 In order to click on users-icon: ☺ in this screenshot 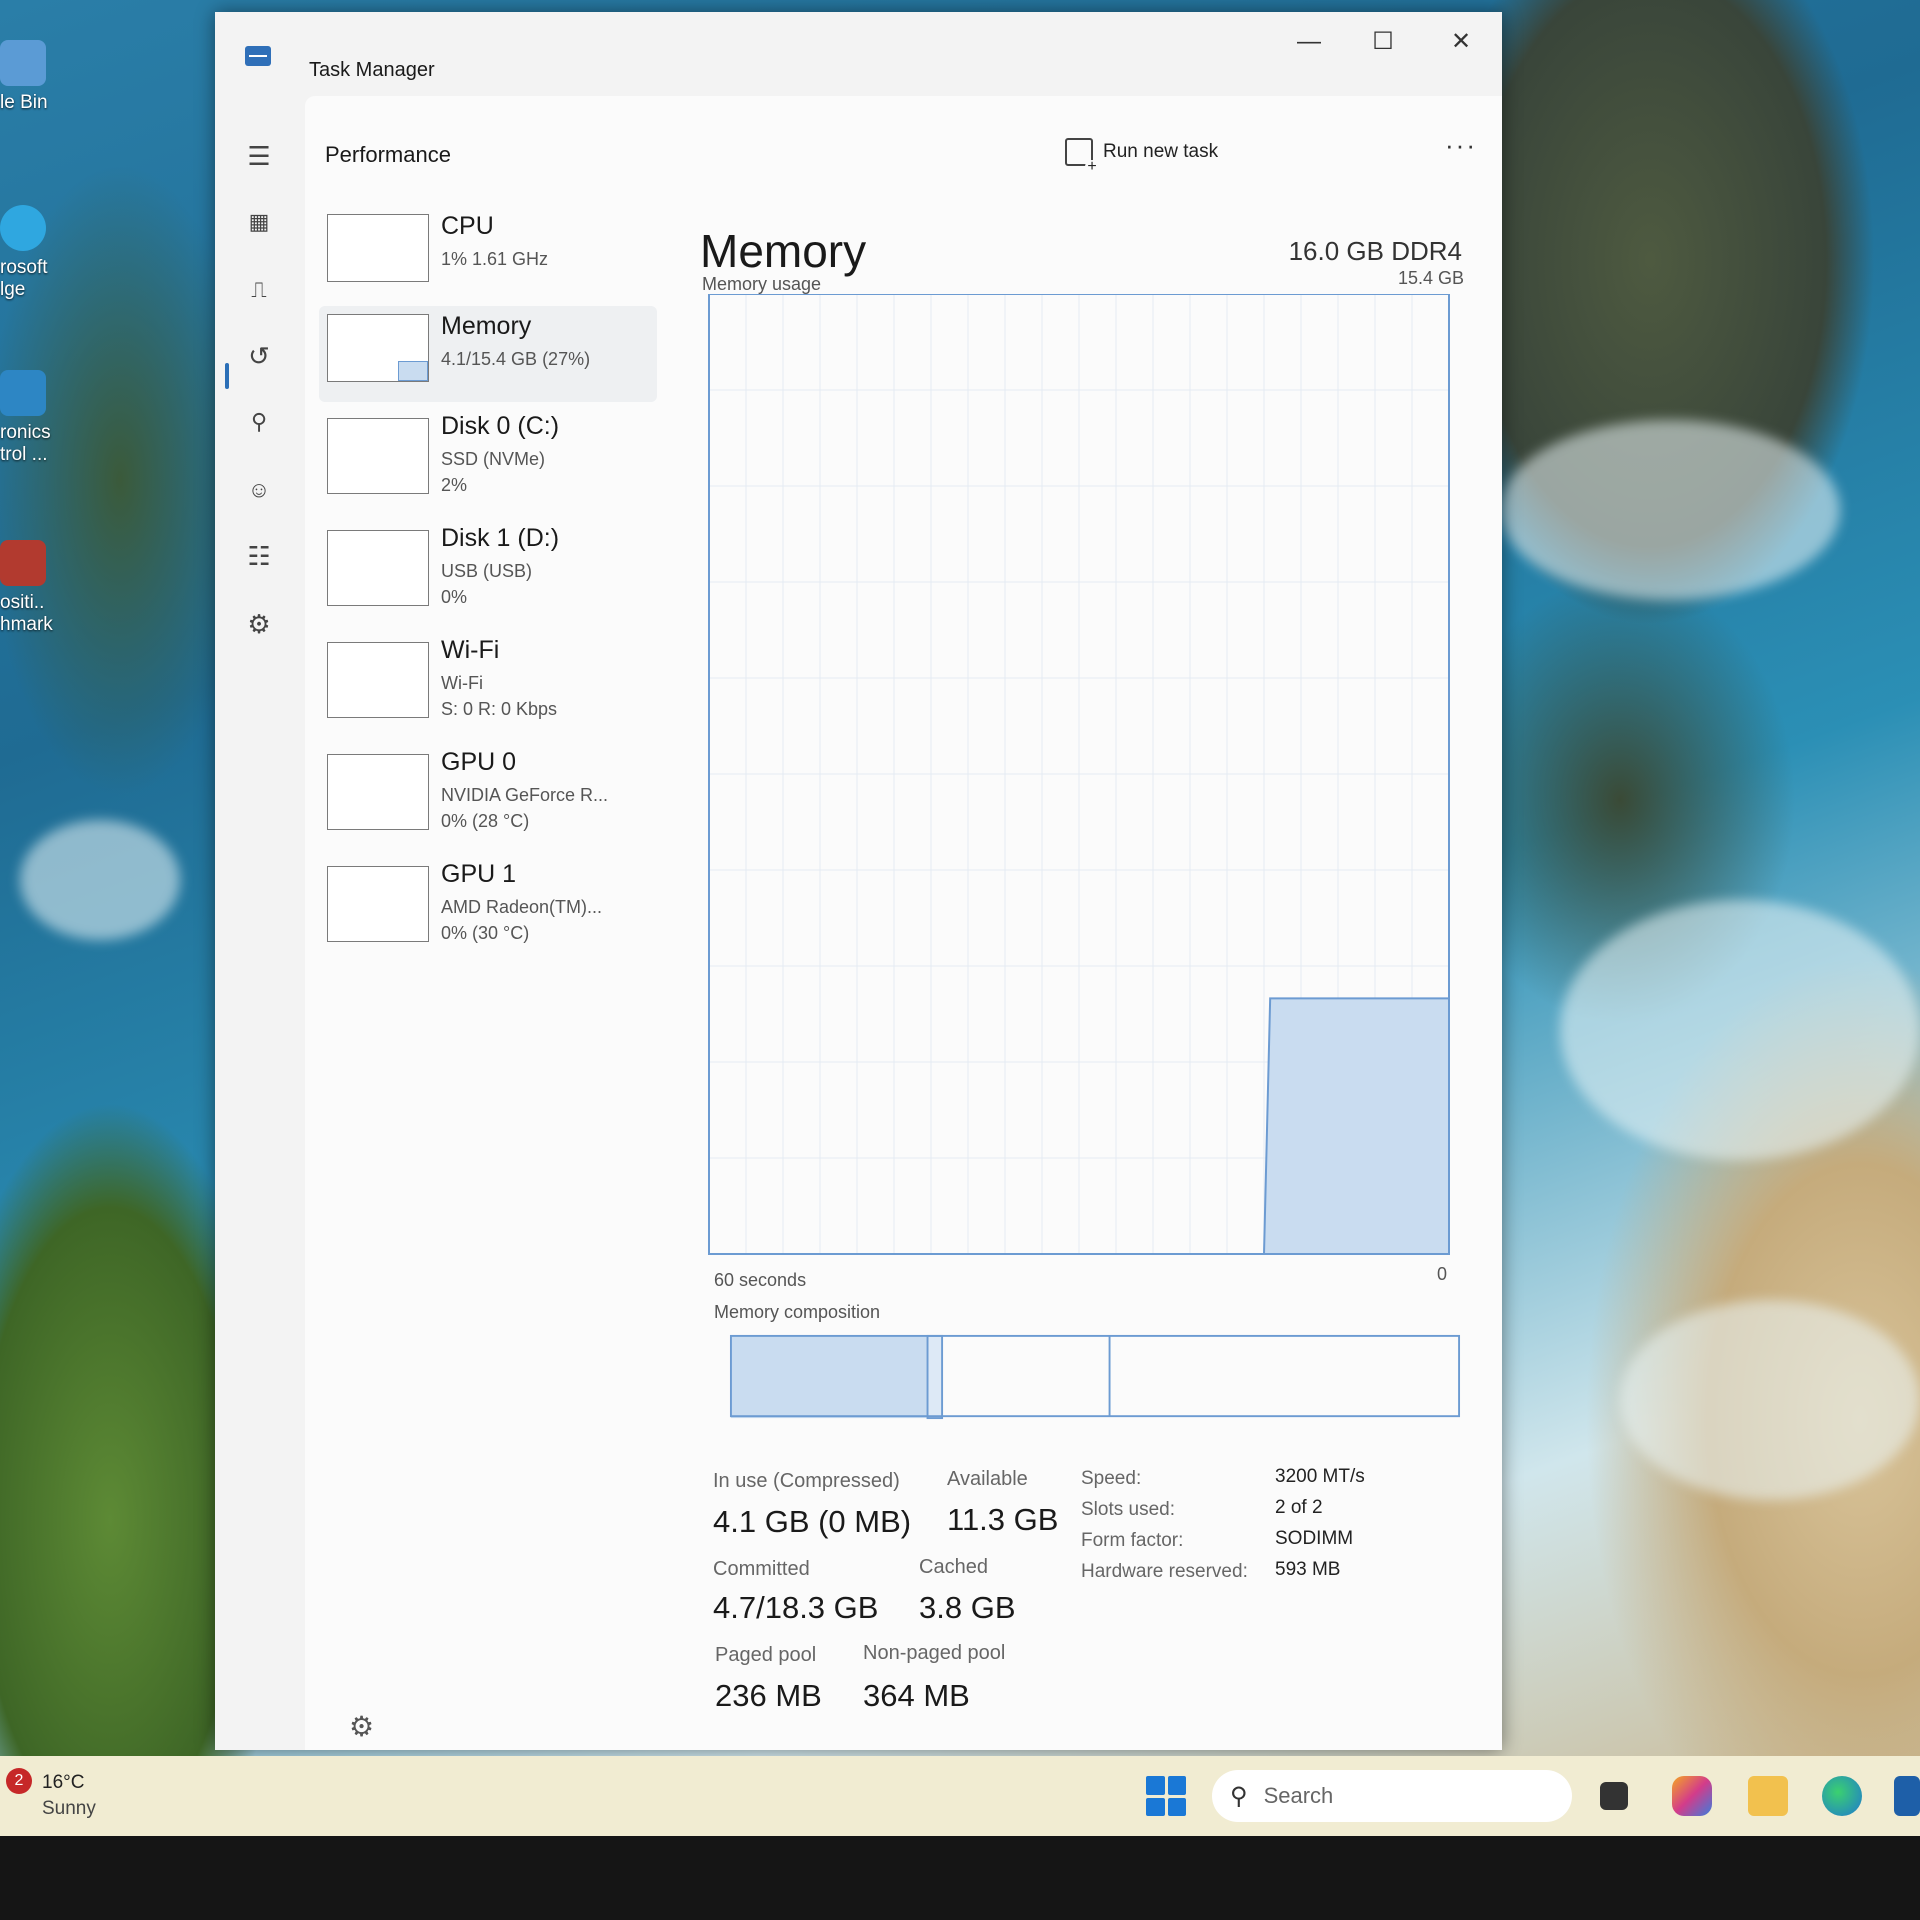, I will do `click(259, 490)`.